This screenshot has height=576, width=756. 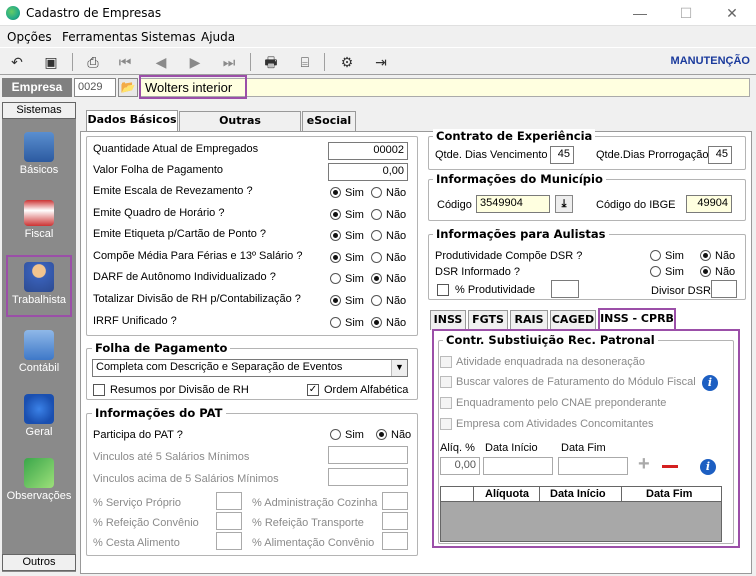 I want to click on subtab-caged: CAGED, so click(x=573, y=320).